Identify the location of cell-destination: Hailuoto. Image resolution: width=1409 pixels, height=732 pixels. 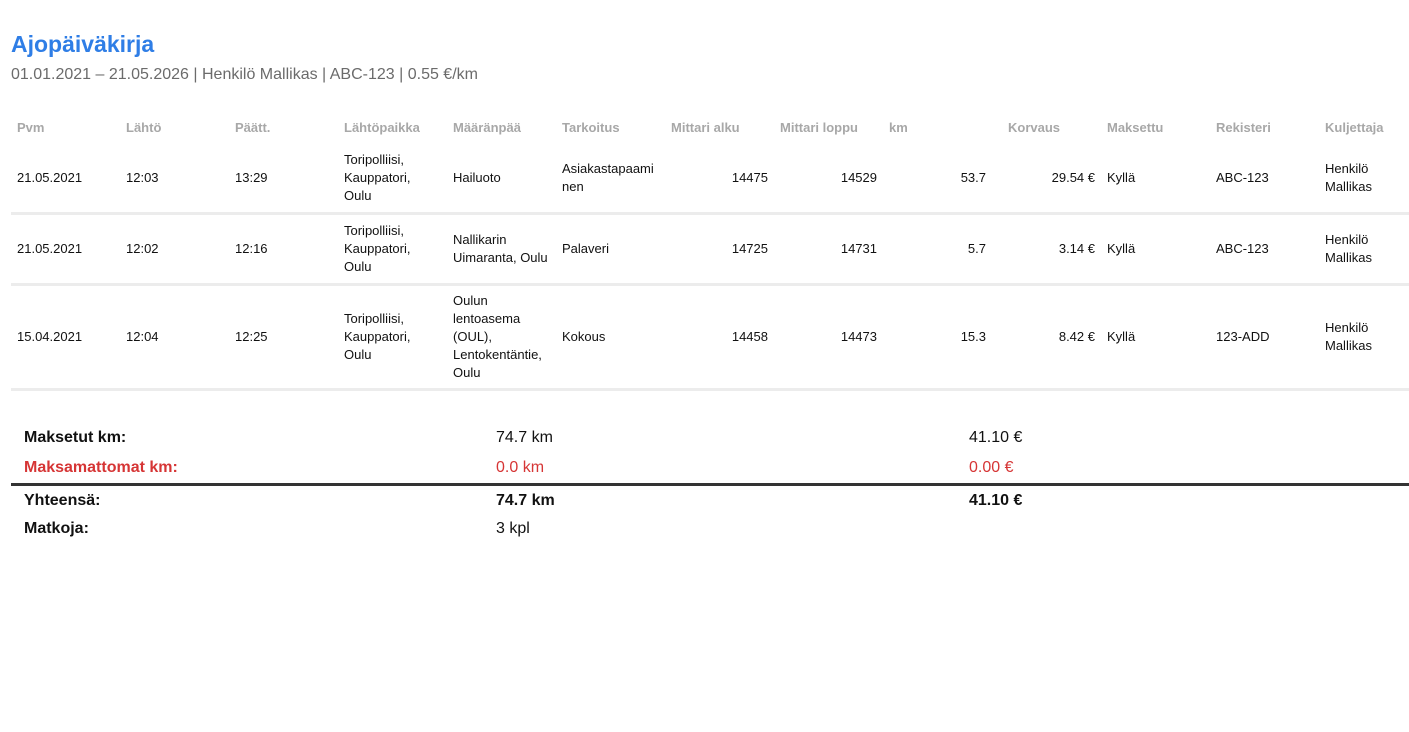
(501, 179).